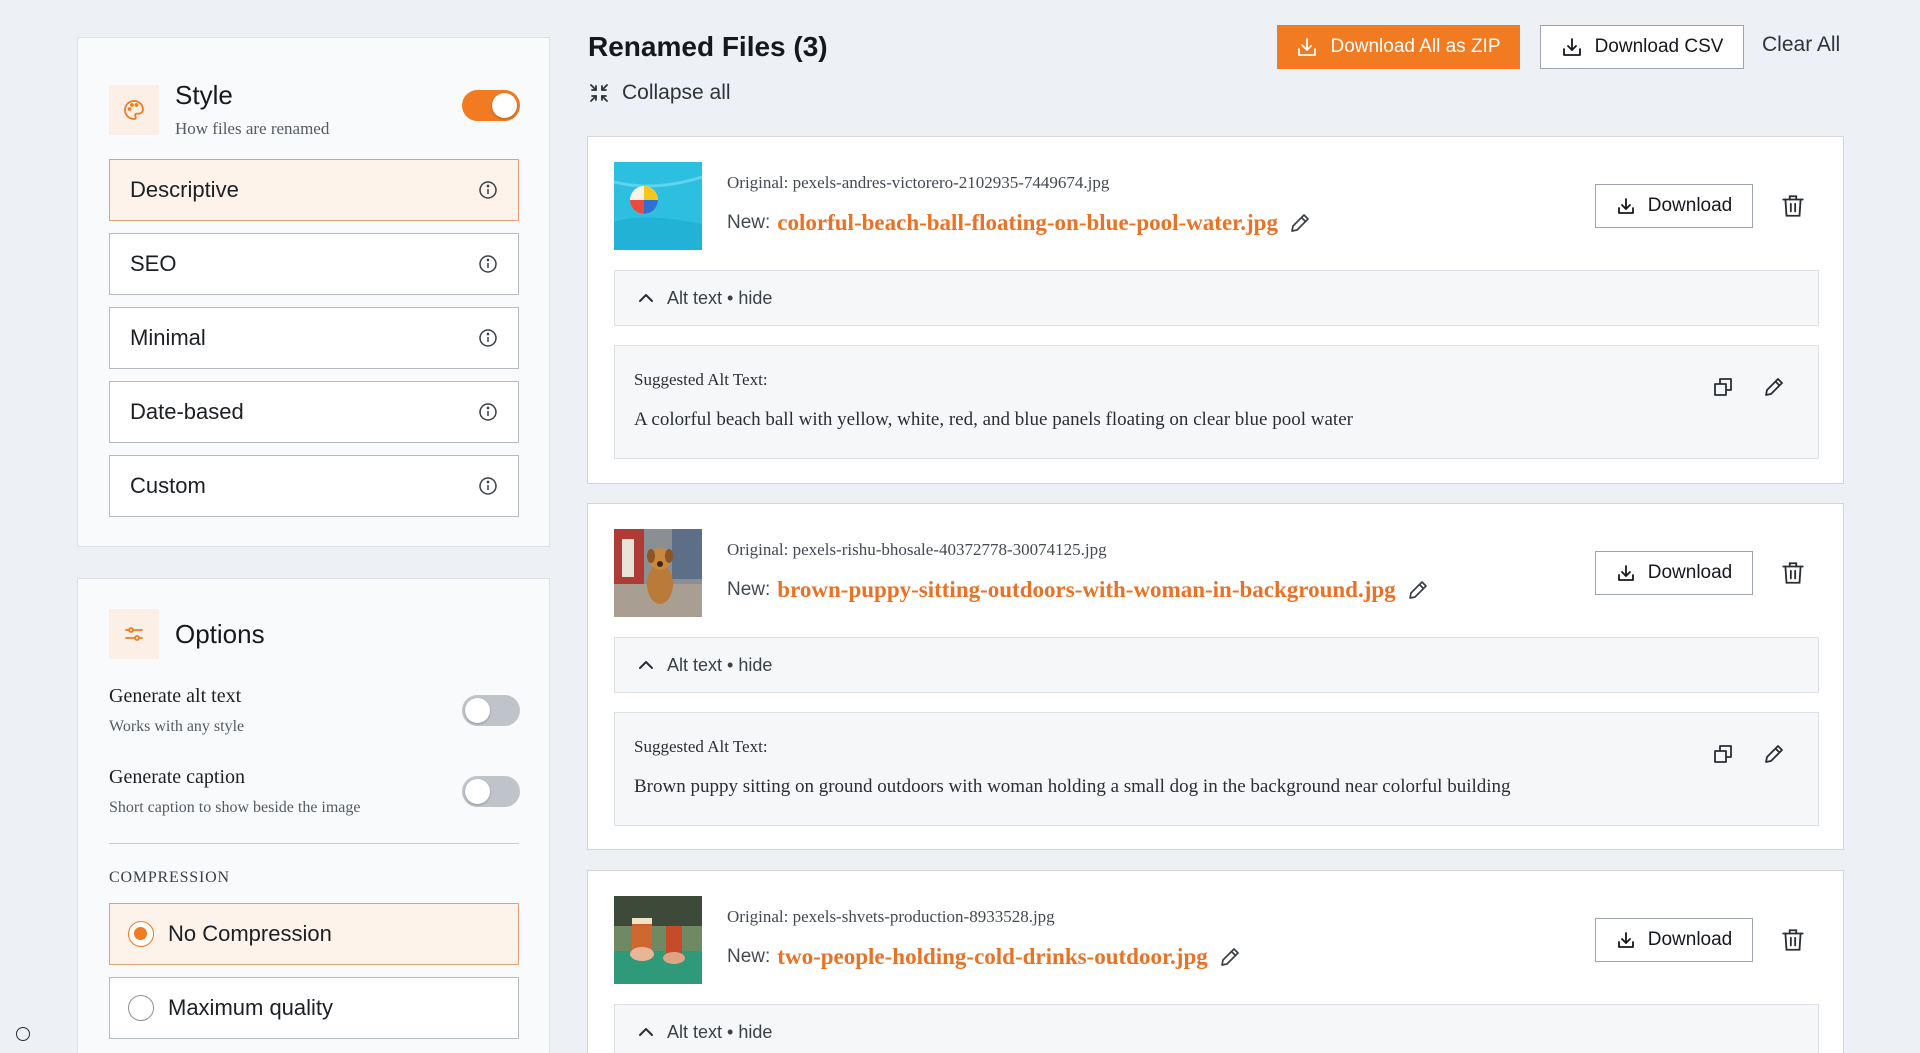 The height and width of the screenshot is (1053, 1920). I want to click on style-option-seo: SEO, so click(314, 264).